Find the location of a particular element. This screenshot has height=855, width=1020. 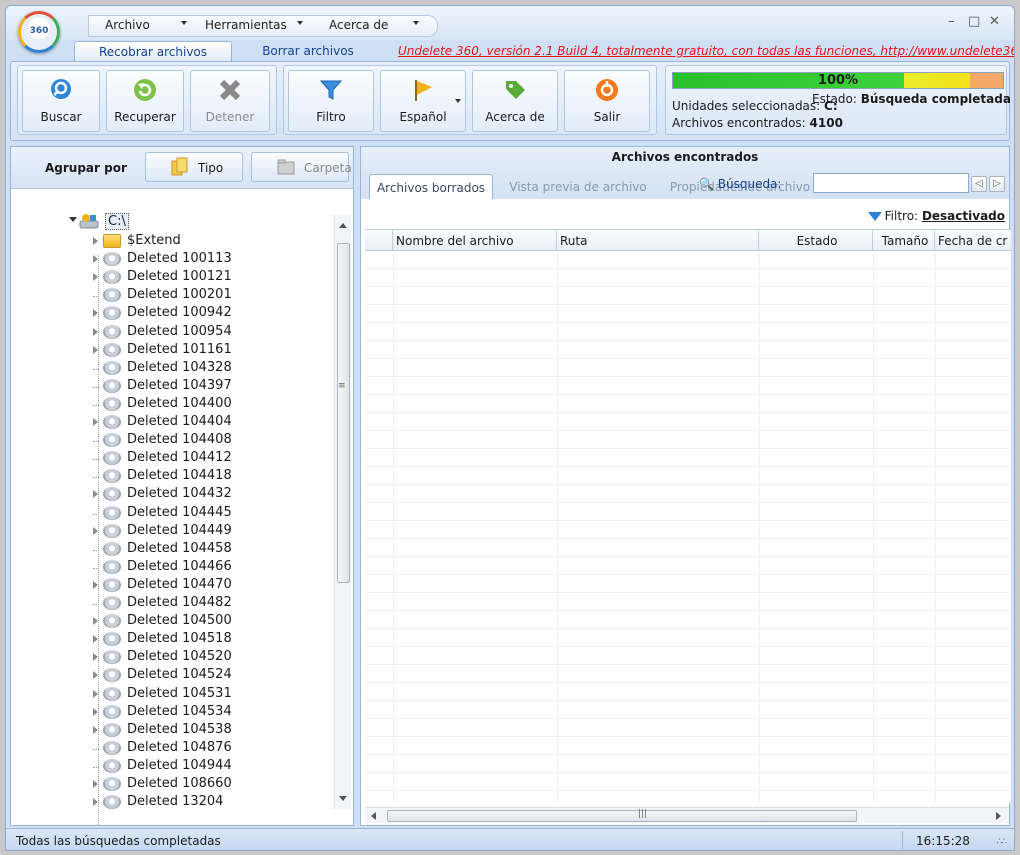

search-input is located at coordinates (891, 183).